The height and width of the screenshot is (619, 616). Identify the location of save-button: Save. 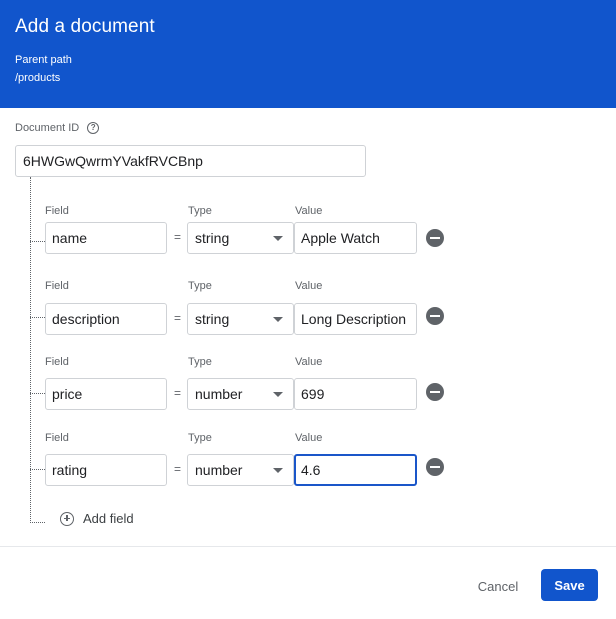
(569, 585).